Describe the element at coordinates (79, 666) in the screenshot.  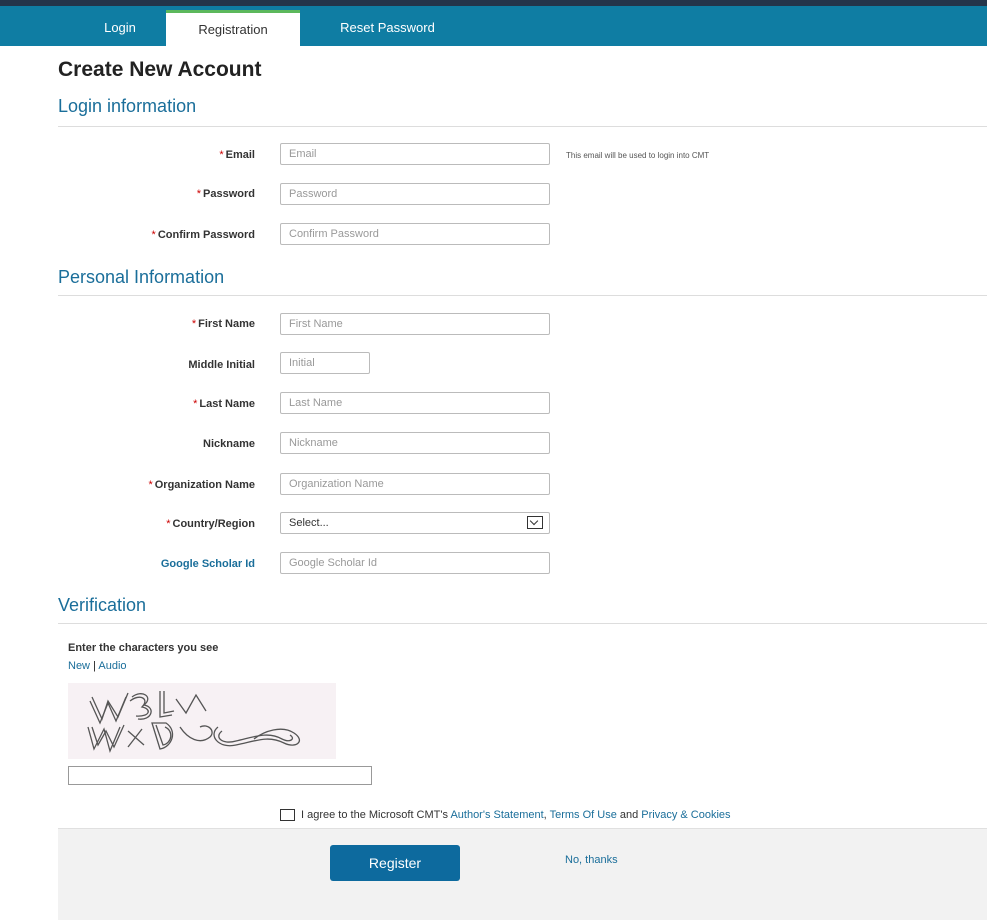
I see `captcha-new-link: New` at that location.